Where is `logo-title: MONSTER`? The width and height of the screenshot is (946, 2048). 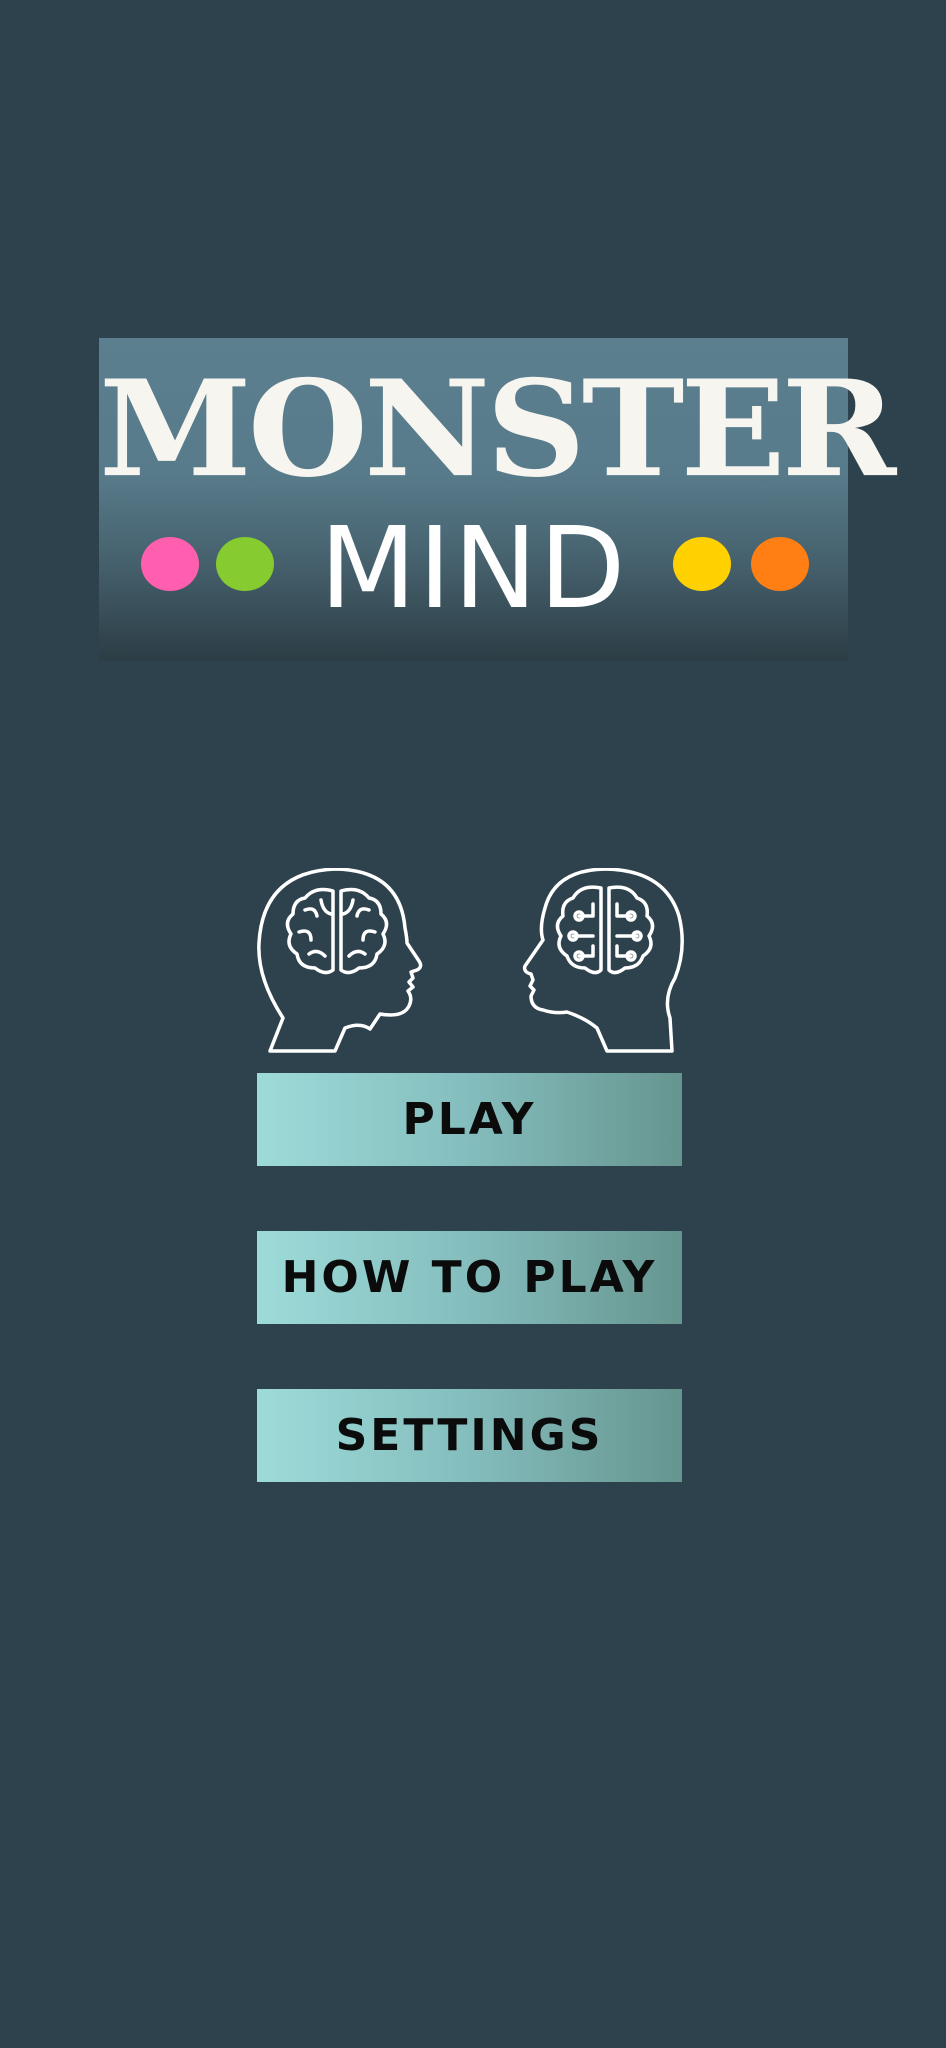 logo-title: MONSTER is located at coordinates (497, 428).